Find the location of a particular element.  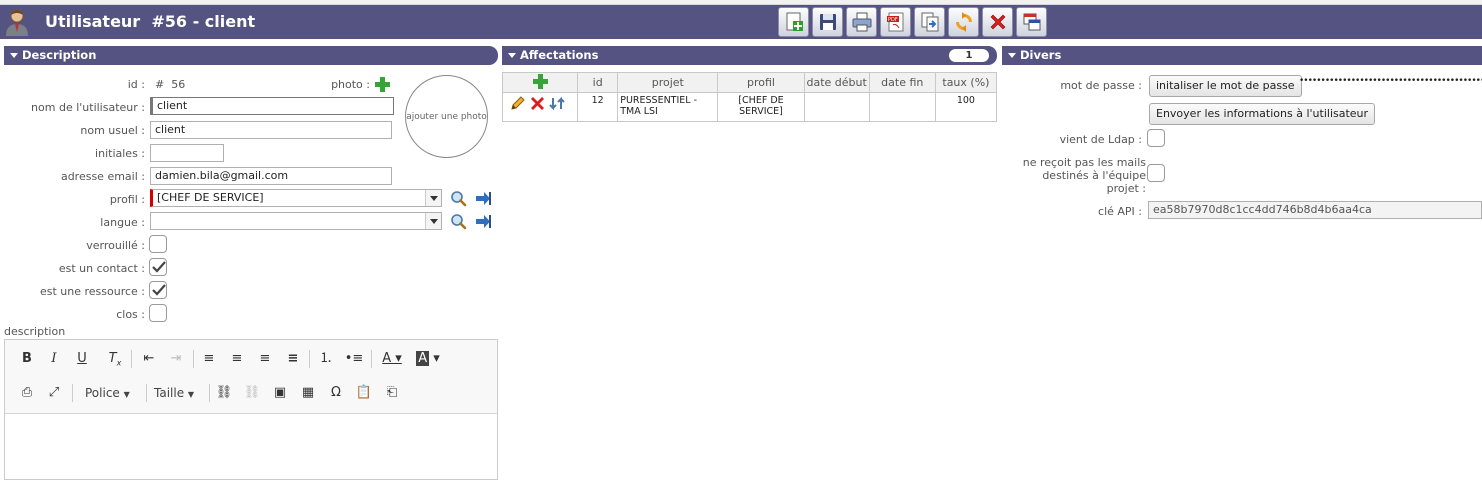

profile-select: [CHEF DE SERVICE] is located at coordinates (296, 198).